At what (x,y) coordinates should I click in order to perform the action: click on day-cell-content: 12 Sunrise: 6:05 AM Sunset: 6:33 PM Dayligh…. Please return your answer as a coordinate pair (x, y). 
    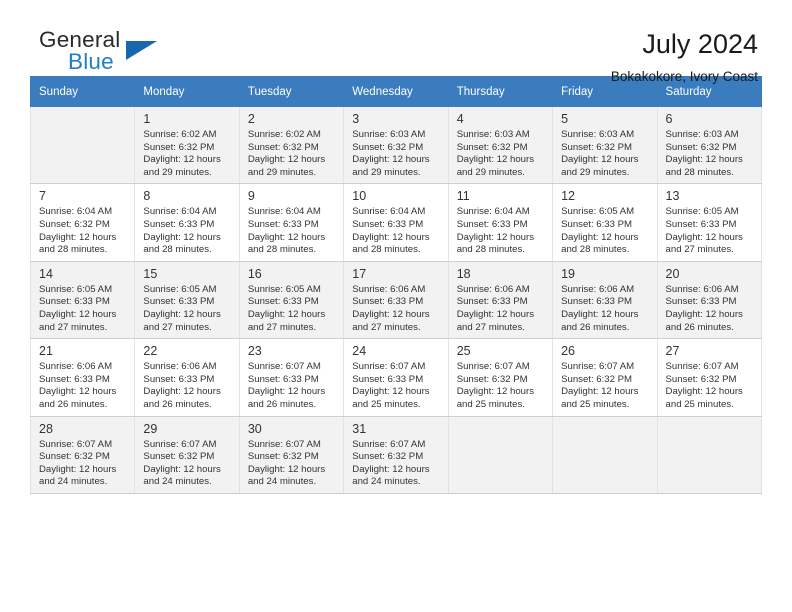
    Looking at the image, I should click on (604, 222).